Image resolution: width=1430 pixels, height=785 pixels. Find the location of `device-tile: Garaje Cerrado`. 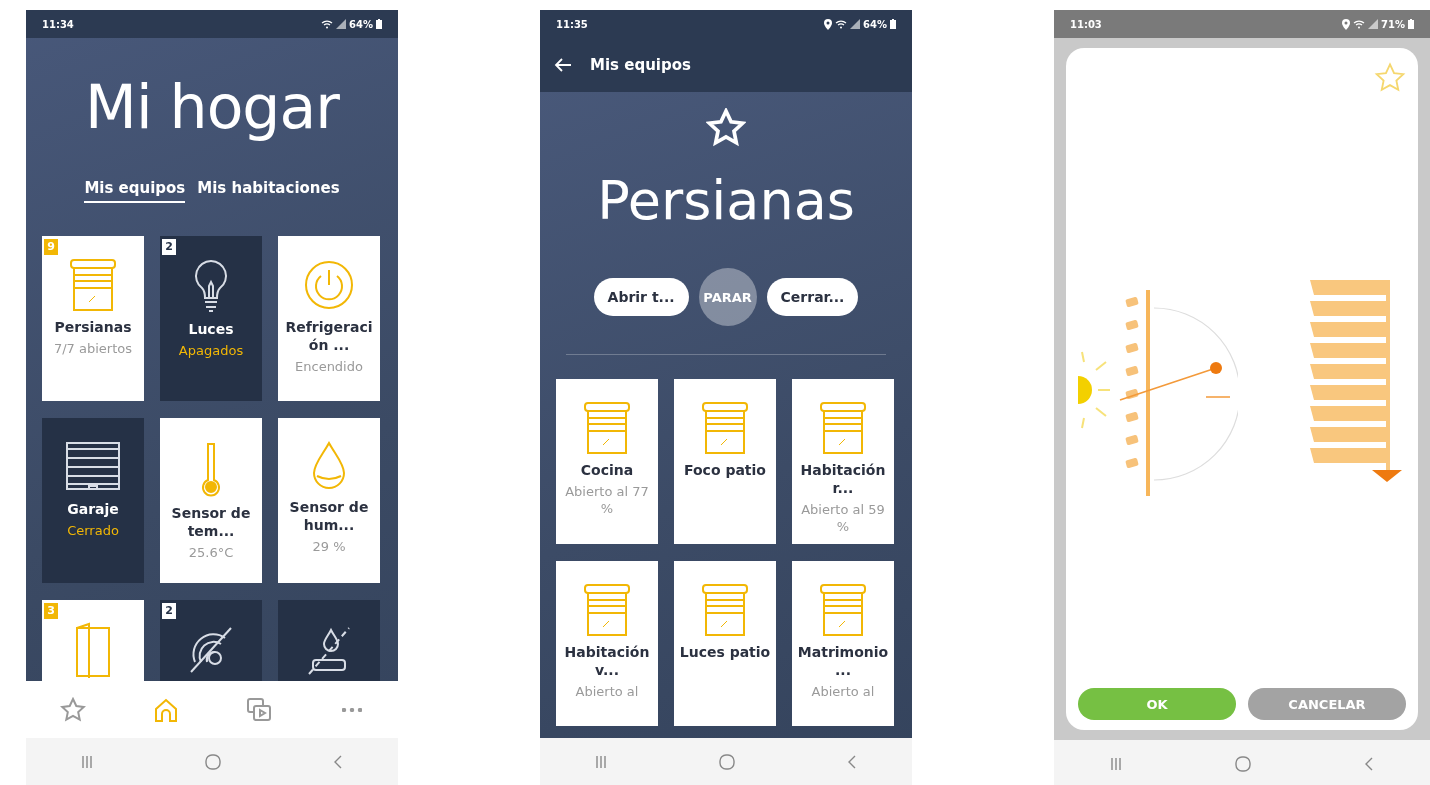

device-tile: Garaje Cerrado is located at coordinates (93, 500).